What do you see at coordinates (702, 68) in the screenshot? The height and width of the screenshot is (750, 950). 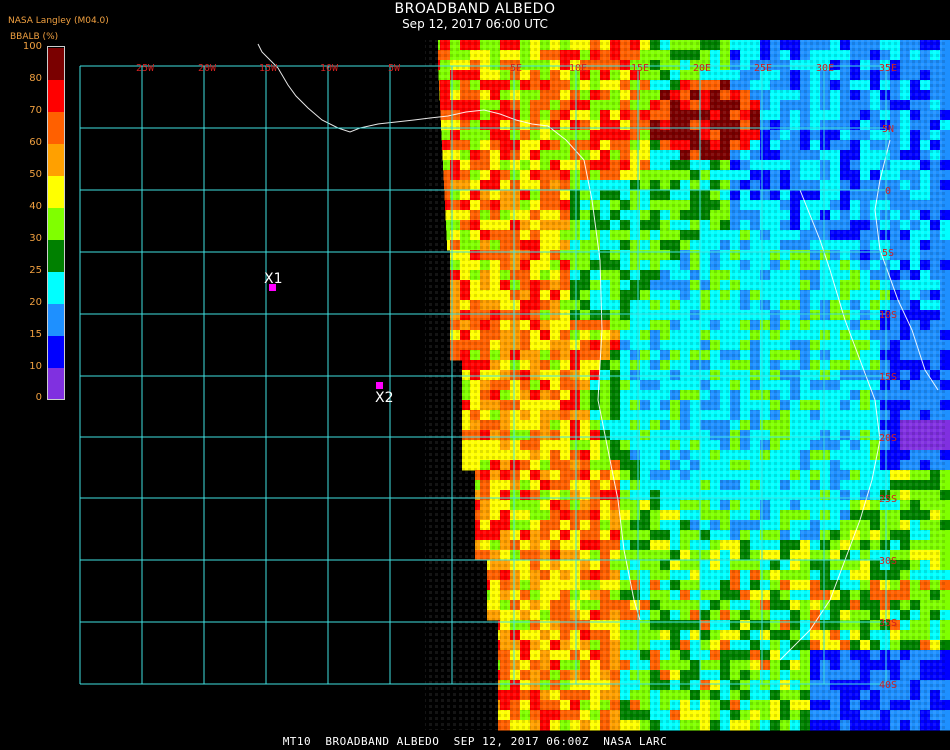 I see `lon-label: 20E` at bounding box center [702, 68].